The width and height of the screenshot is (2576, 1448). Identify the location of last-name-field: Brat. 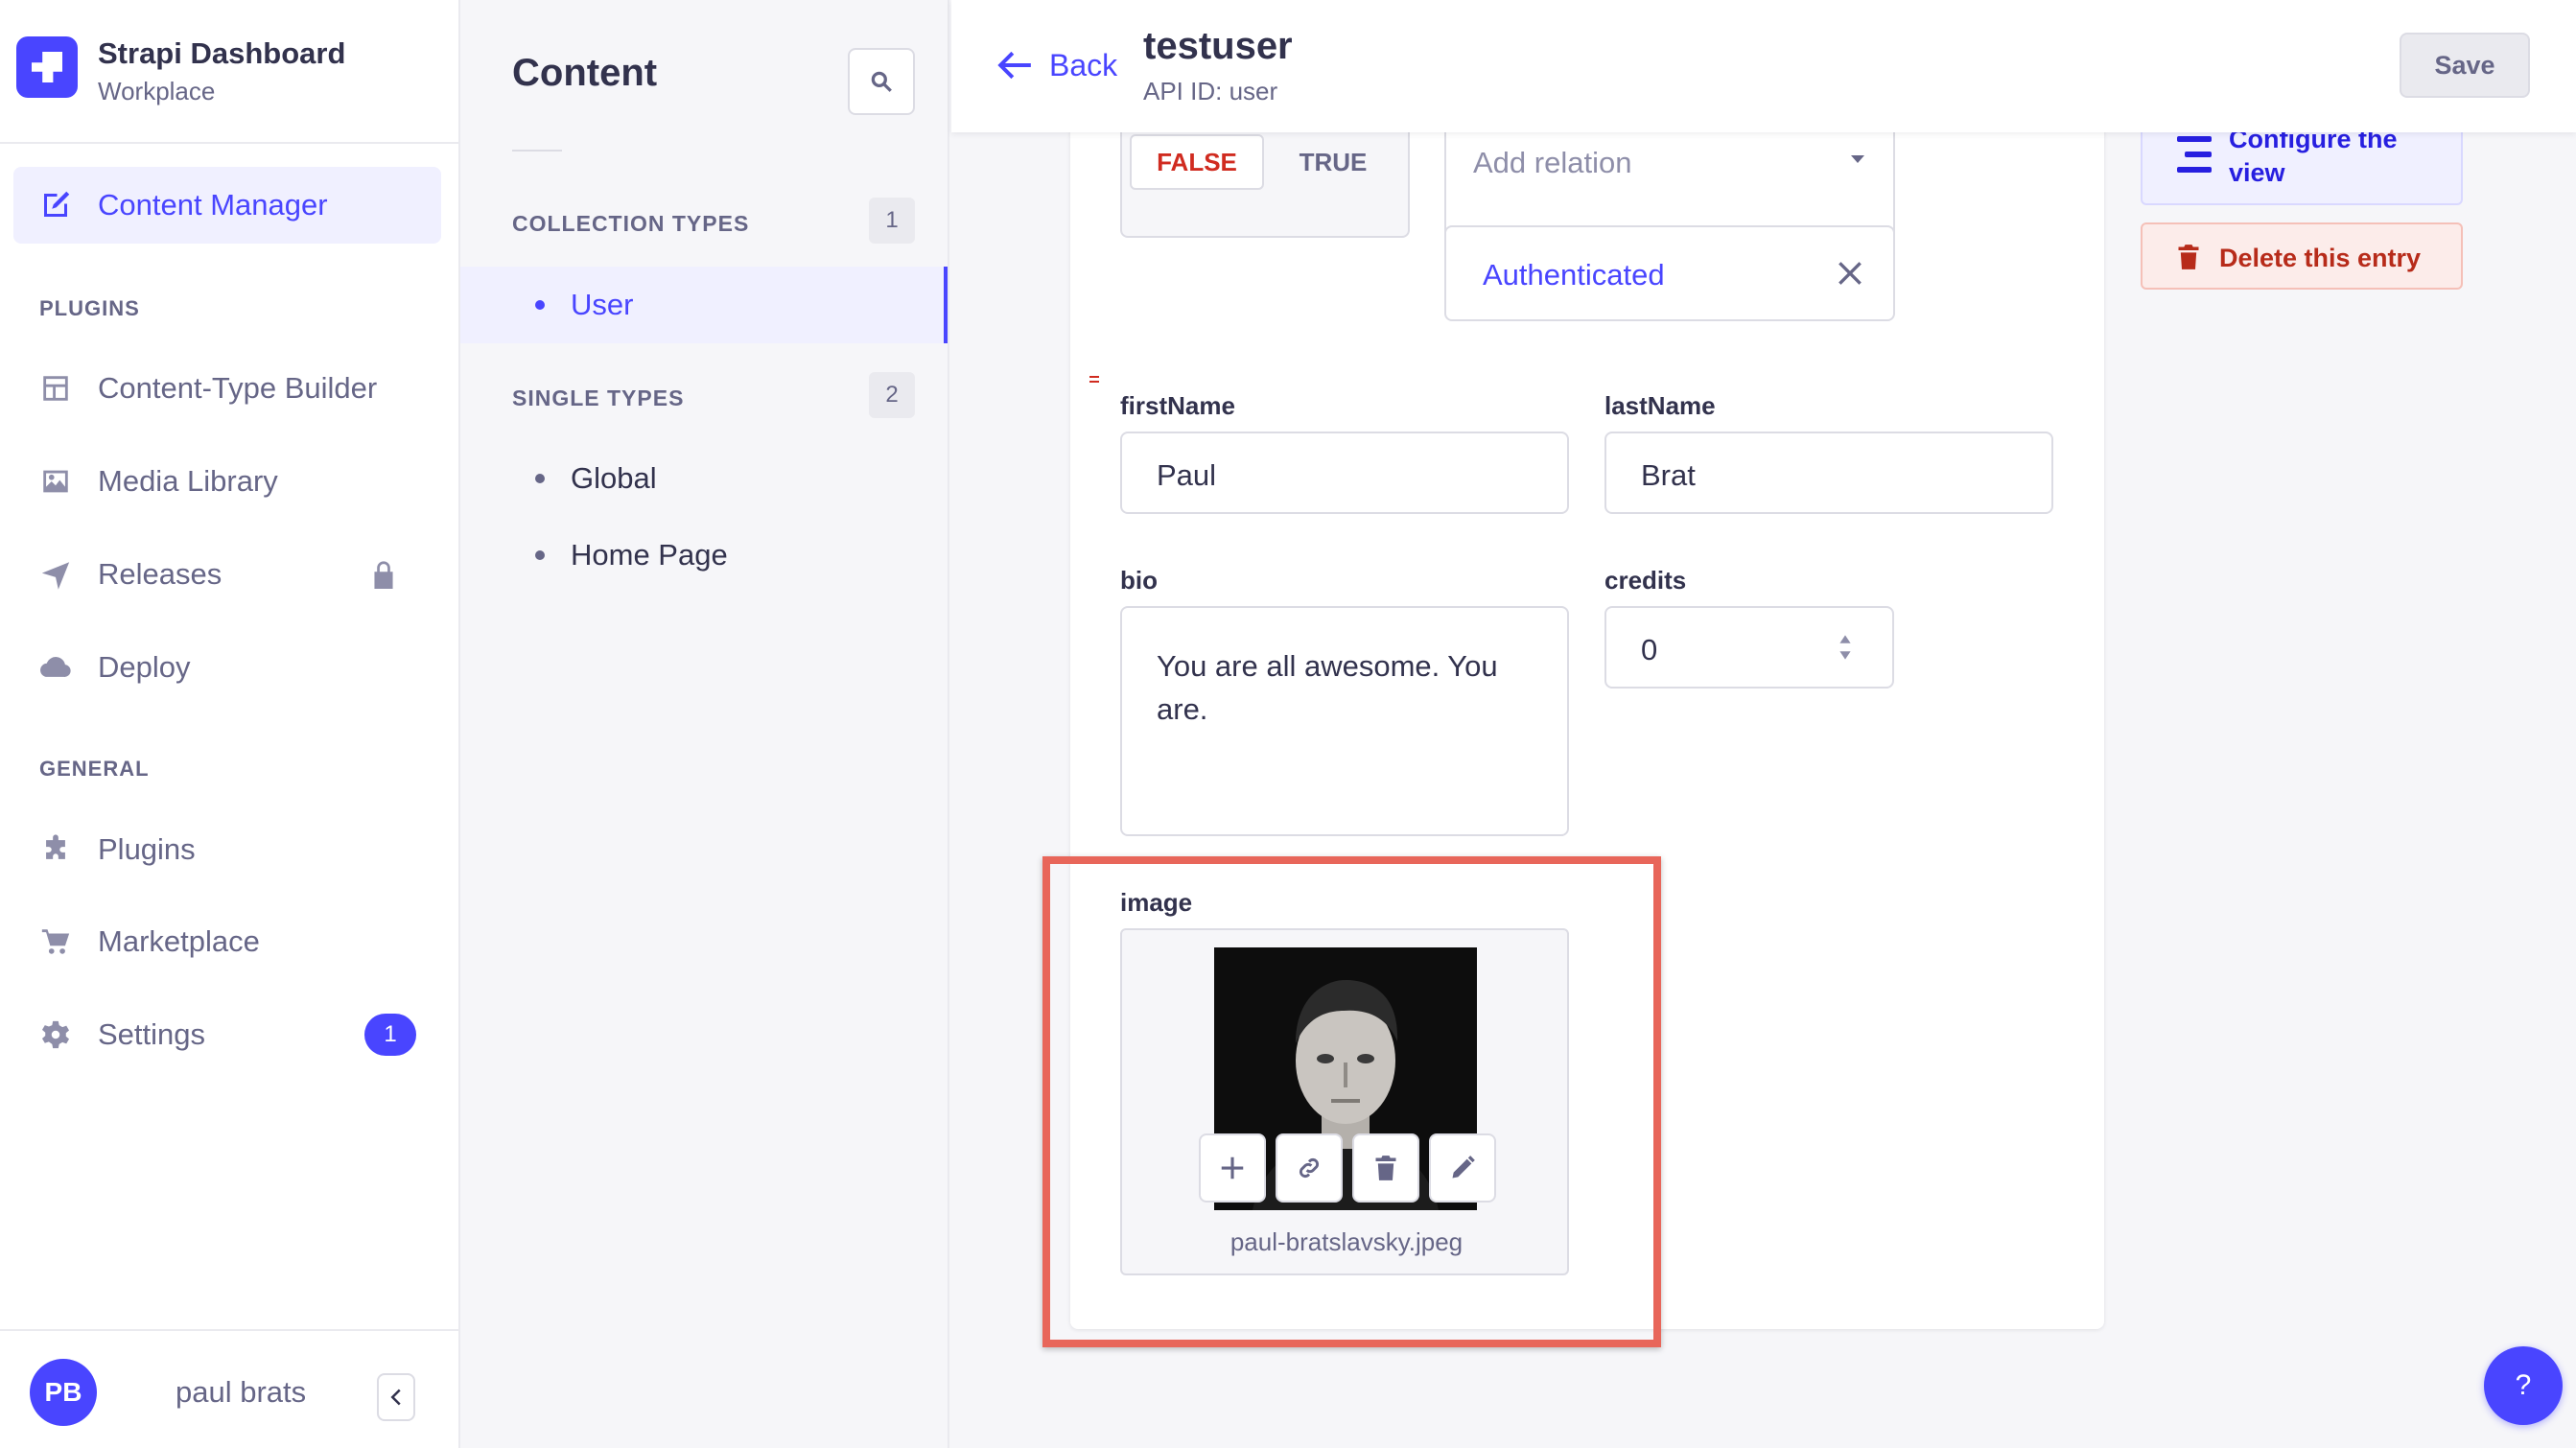
(1828, 473).